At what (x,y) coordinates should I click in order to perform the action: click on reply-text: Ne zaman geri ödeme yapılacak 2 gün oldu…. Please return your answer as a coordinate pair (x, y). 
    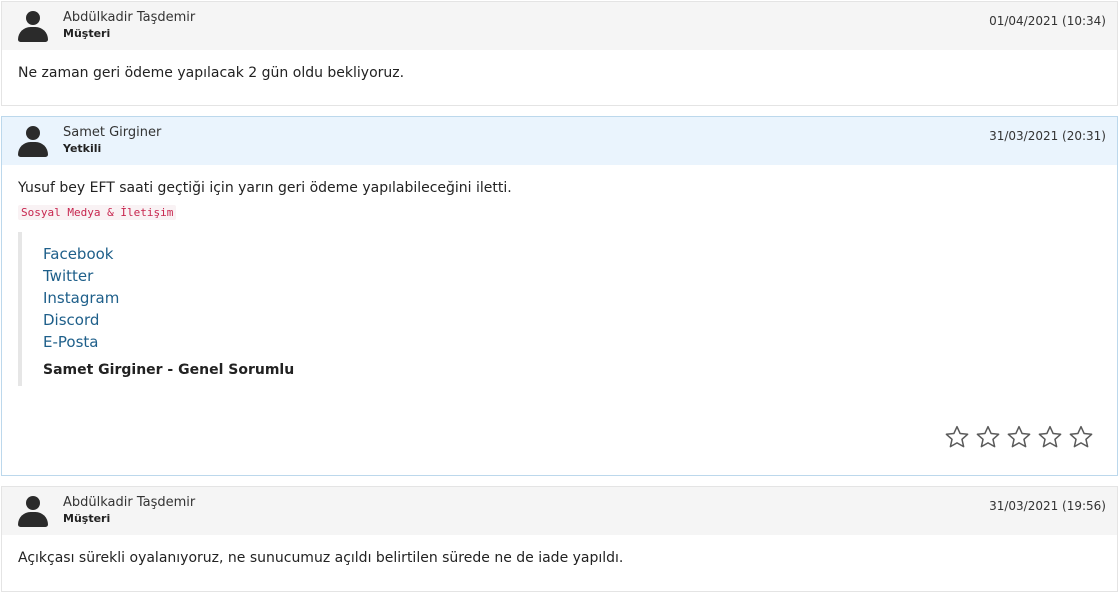
    Looking at the image, I should click on (211, 73).